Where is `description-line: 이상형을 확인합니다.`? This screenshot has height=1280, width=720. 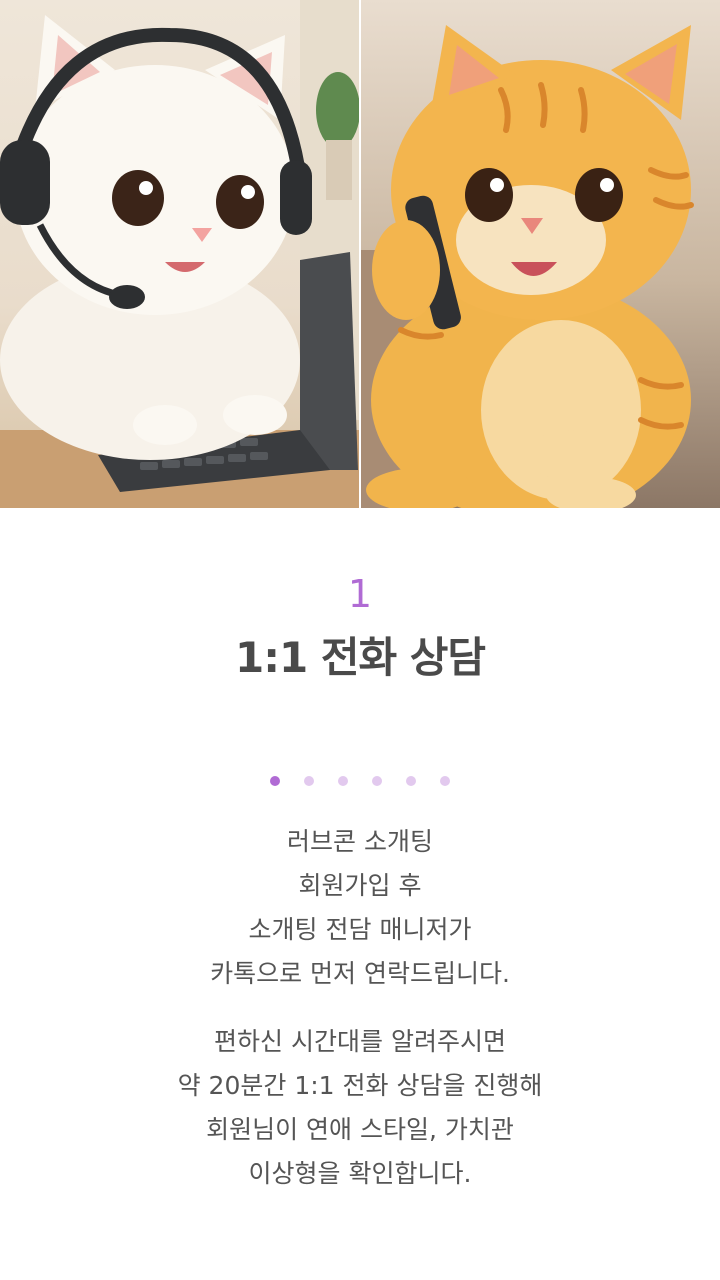 description-line: 이상형을 확인합니다. is located at coordinates (360, 1173).